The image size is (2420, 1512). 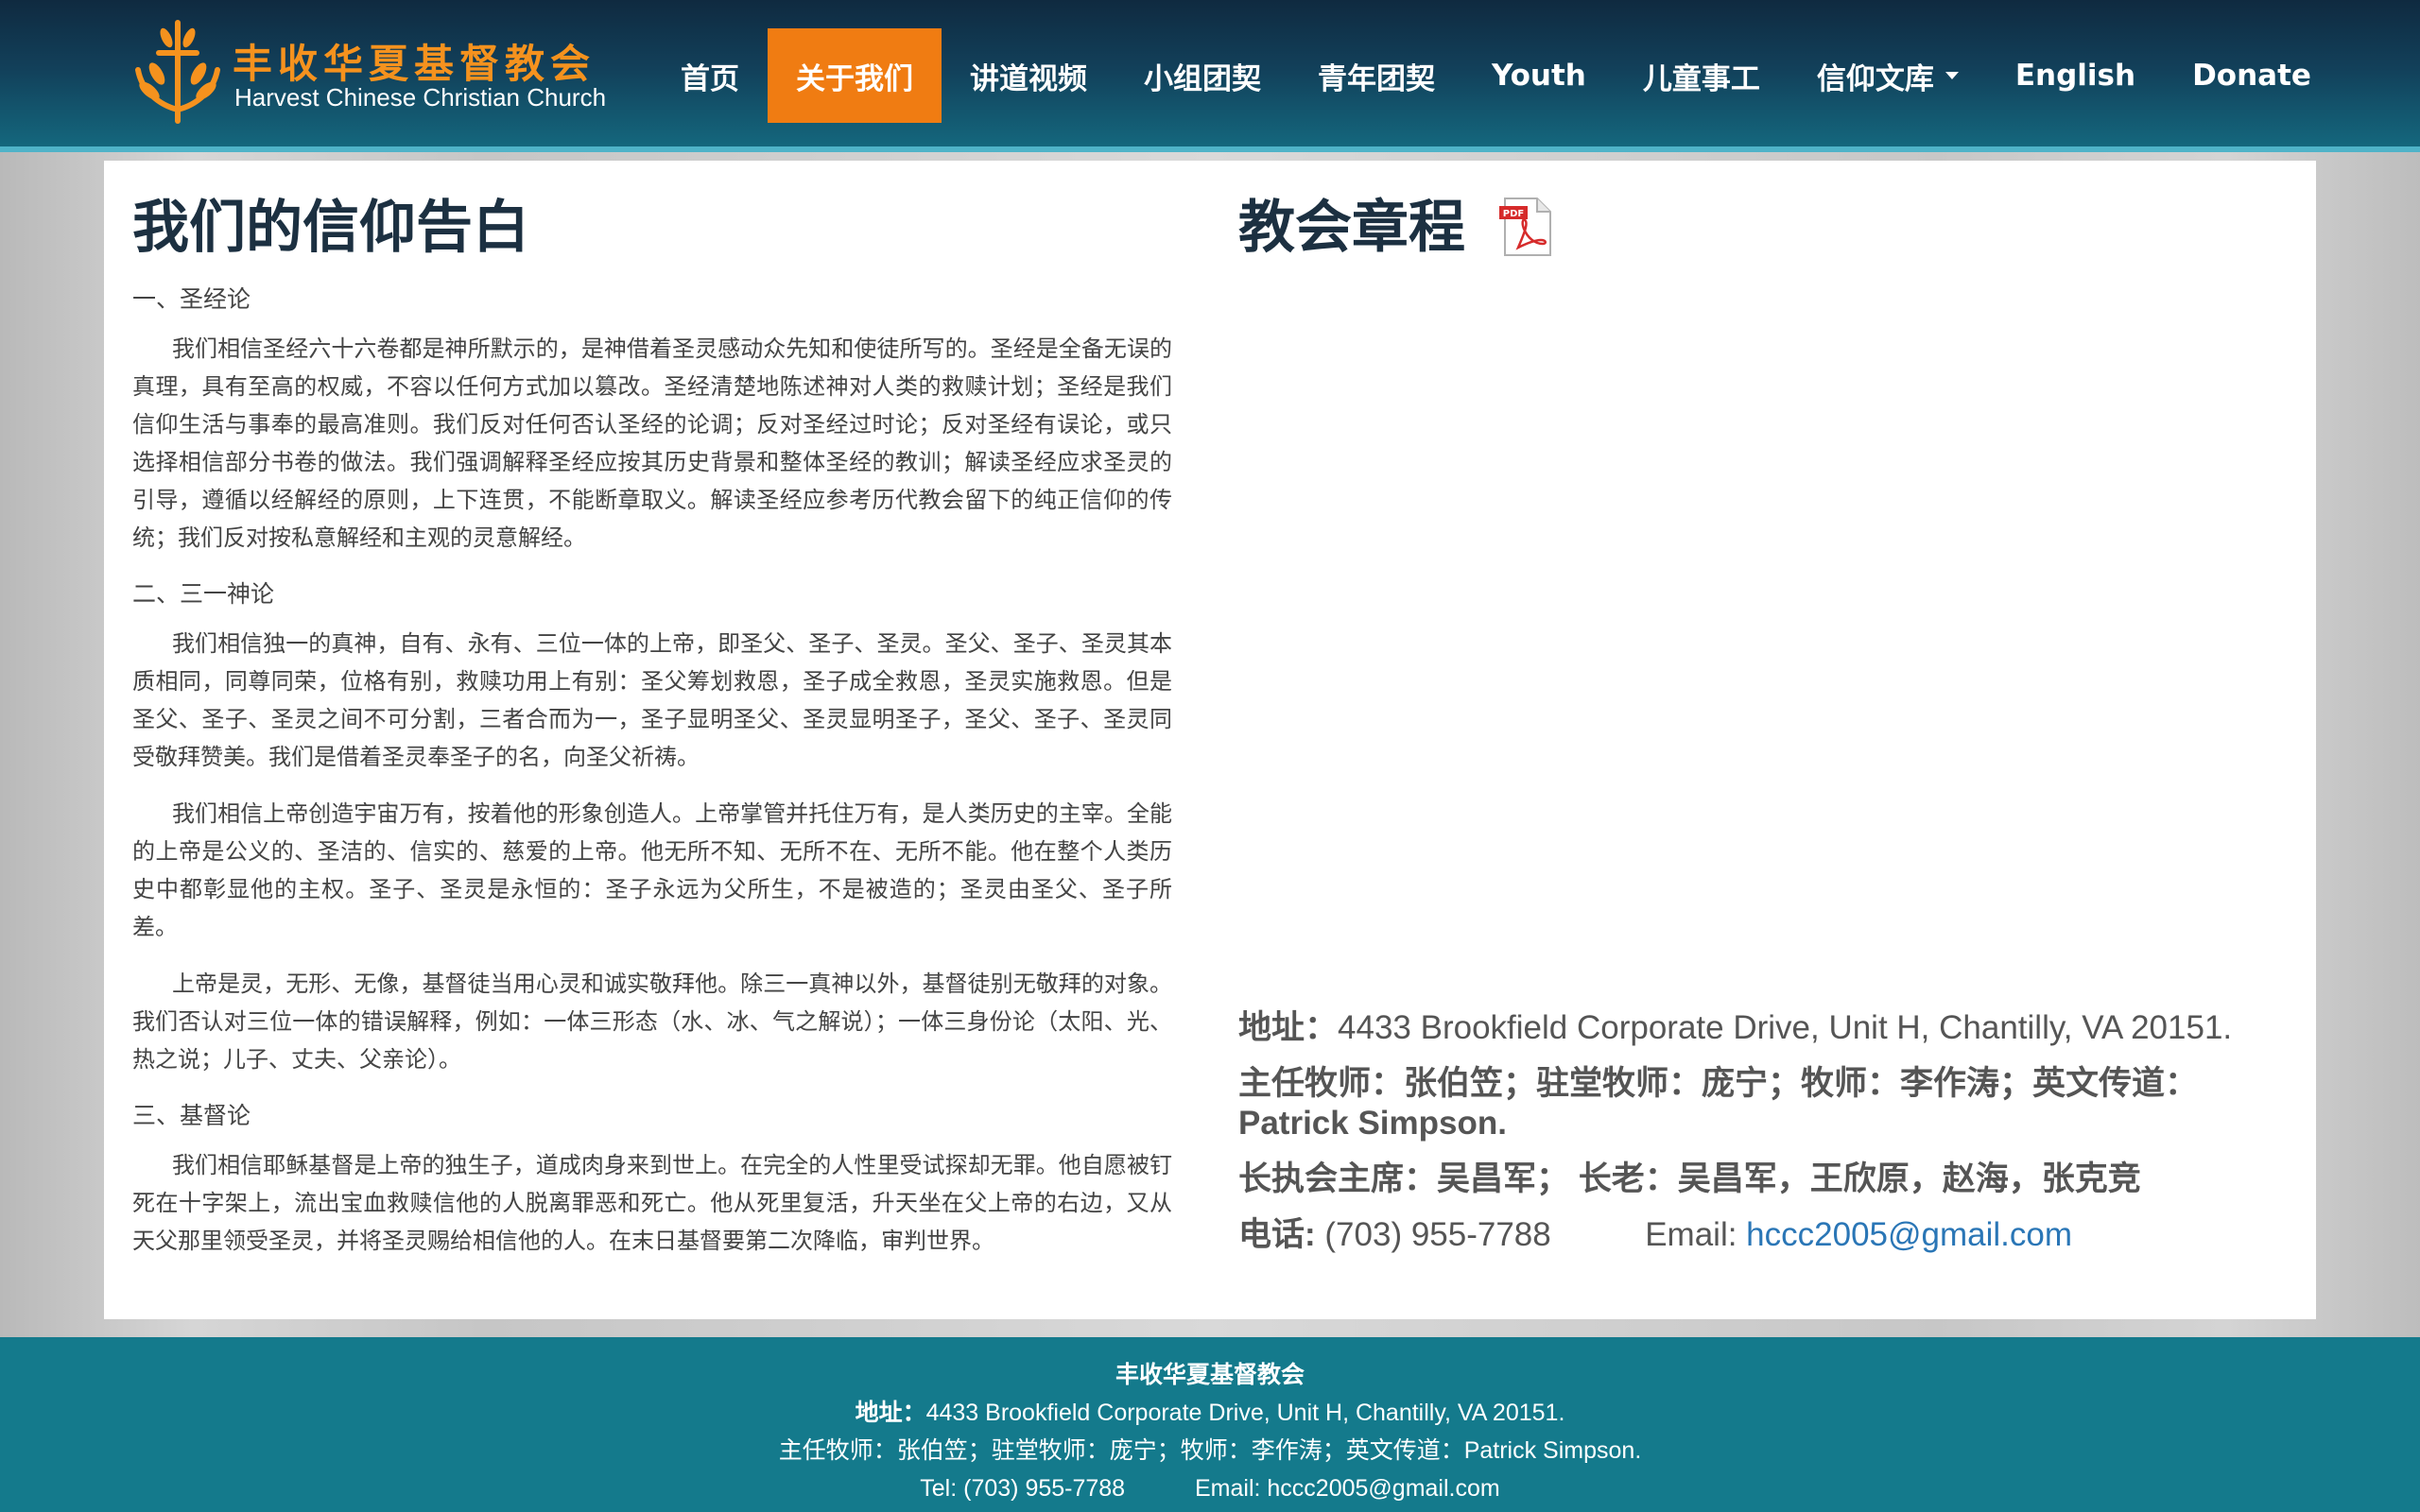 I want to click on address-label: 地址：, so click(x=1288, y=1027).